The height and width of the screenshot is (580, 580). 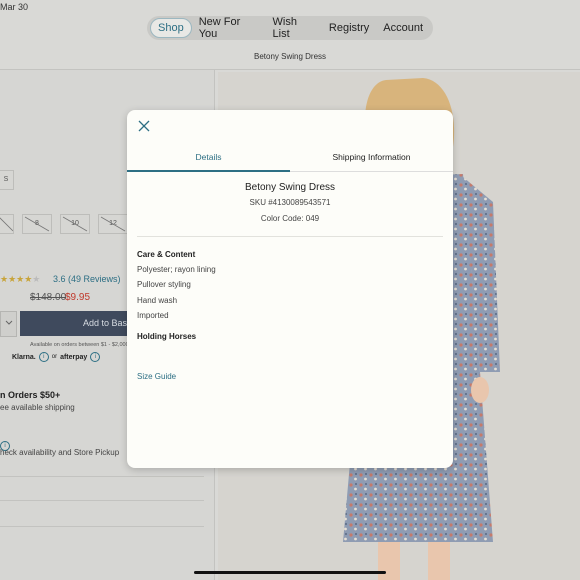 I want to click on care-item: Hand wash, so click(x=157, y=300).